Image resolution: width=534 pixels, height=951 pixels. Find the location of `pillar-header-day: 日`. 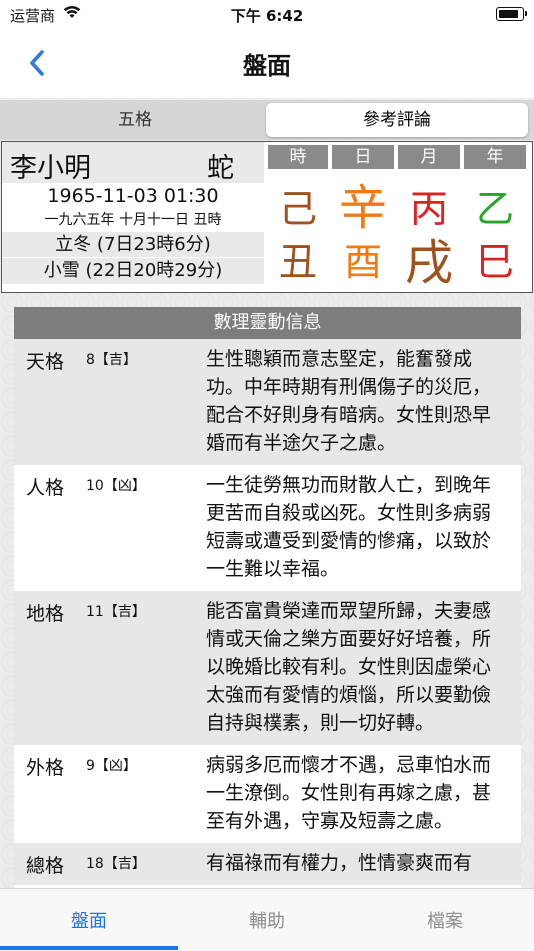

pillar-header-day: 日 is located at coordinates (363, 157).